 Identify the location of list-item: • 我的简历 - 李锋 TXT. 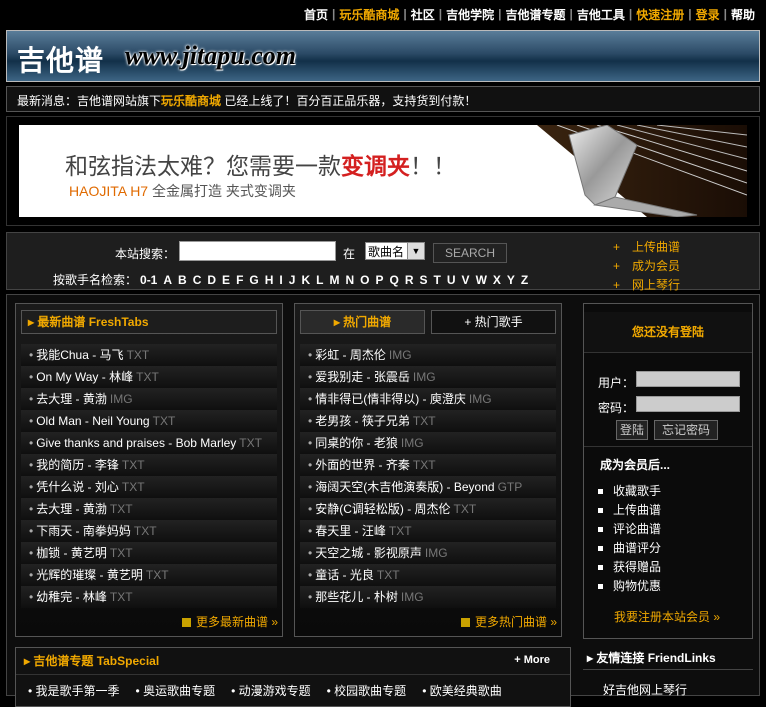
(149, 465).